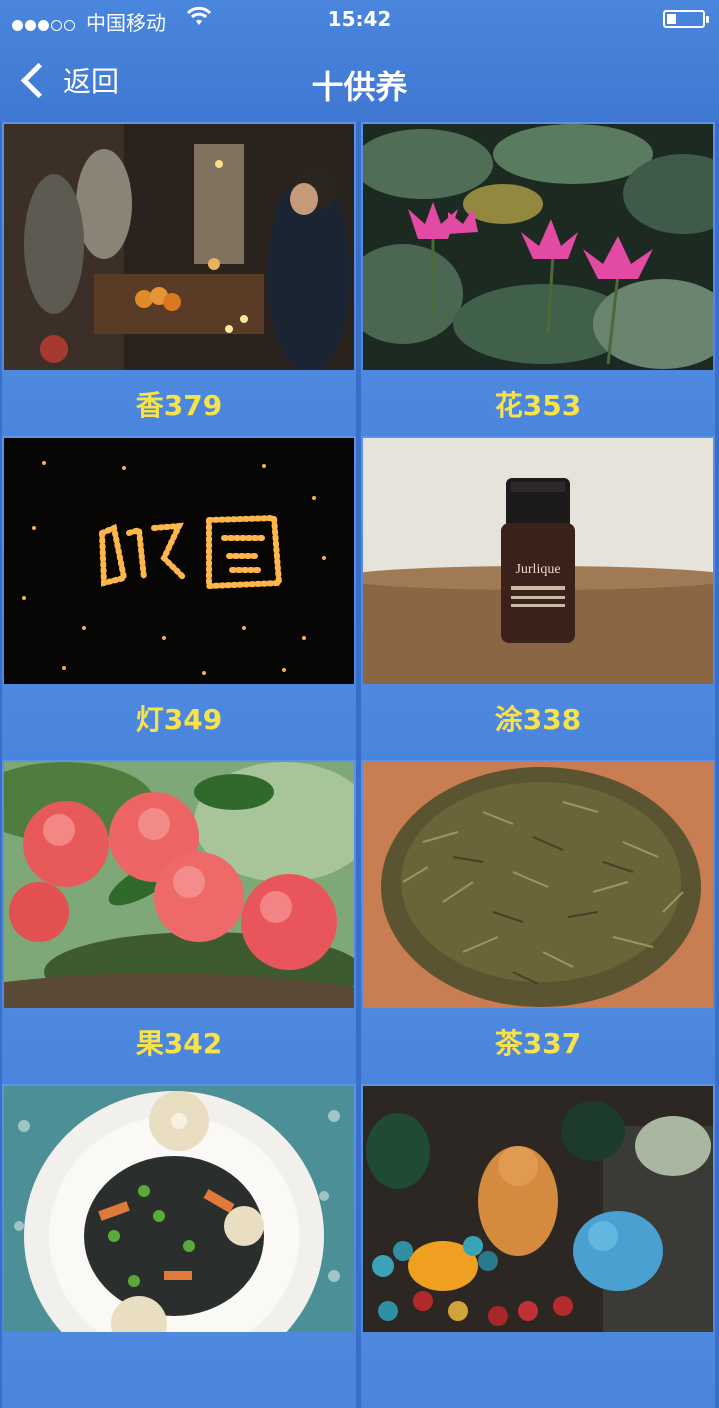 The image size is (719, 1408). I want to click on offering-item-incense: 香379, so click(179, 284).